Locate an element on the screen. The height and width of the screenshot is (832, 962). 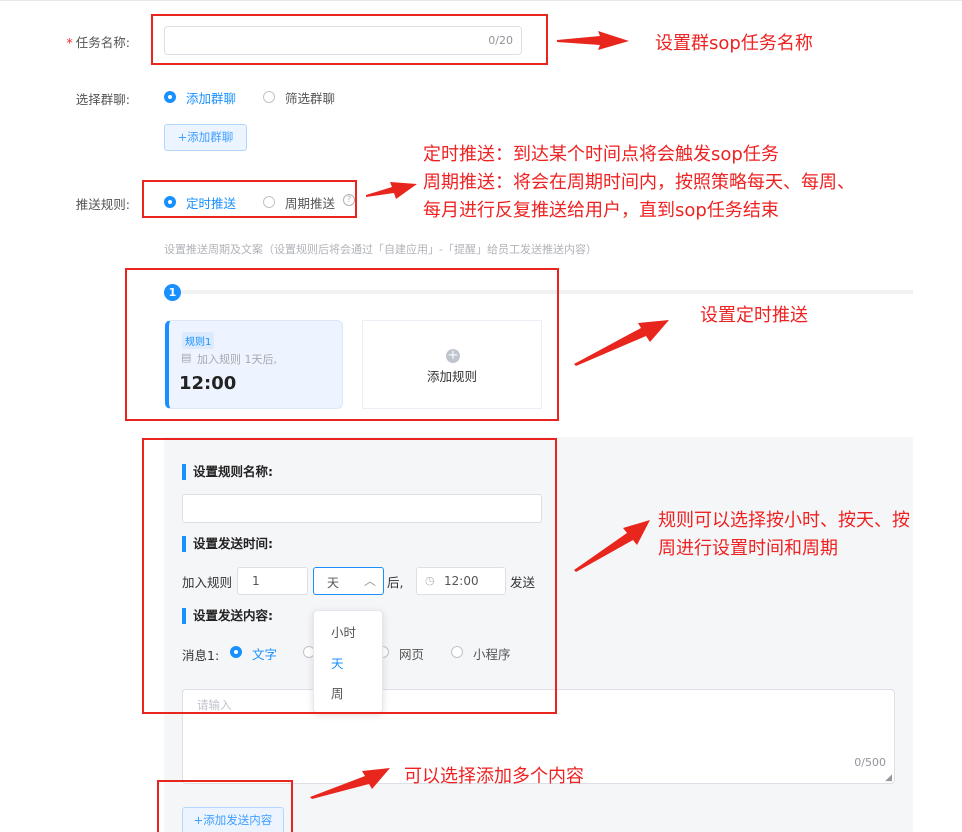
annotation-rules-line-2: 周进行设置时间和周期 is located at coordinates (748, 548).